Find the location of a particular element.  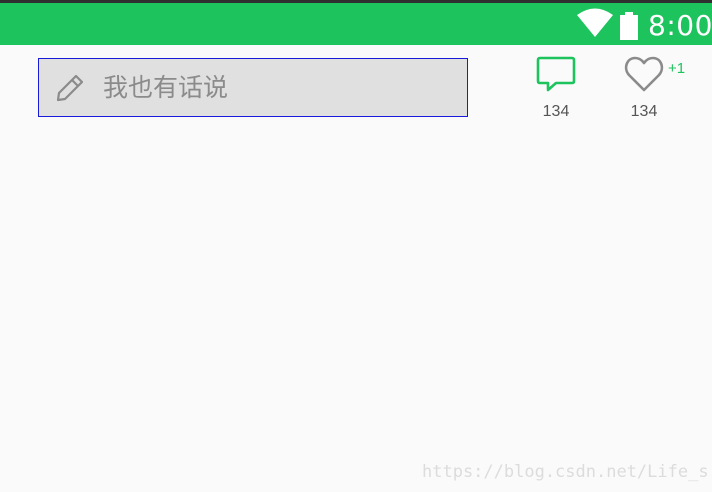

watermark-text: https://blog.csdn.net/Life_s is located at coordinates (565, 472).